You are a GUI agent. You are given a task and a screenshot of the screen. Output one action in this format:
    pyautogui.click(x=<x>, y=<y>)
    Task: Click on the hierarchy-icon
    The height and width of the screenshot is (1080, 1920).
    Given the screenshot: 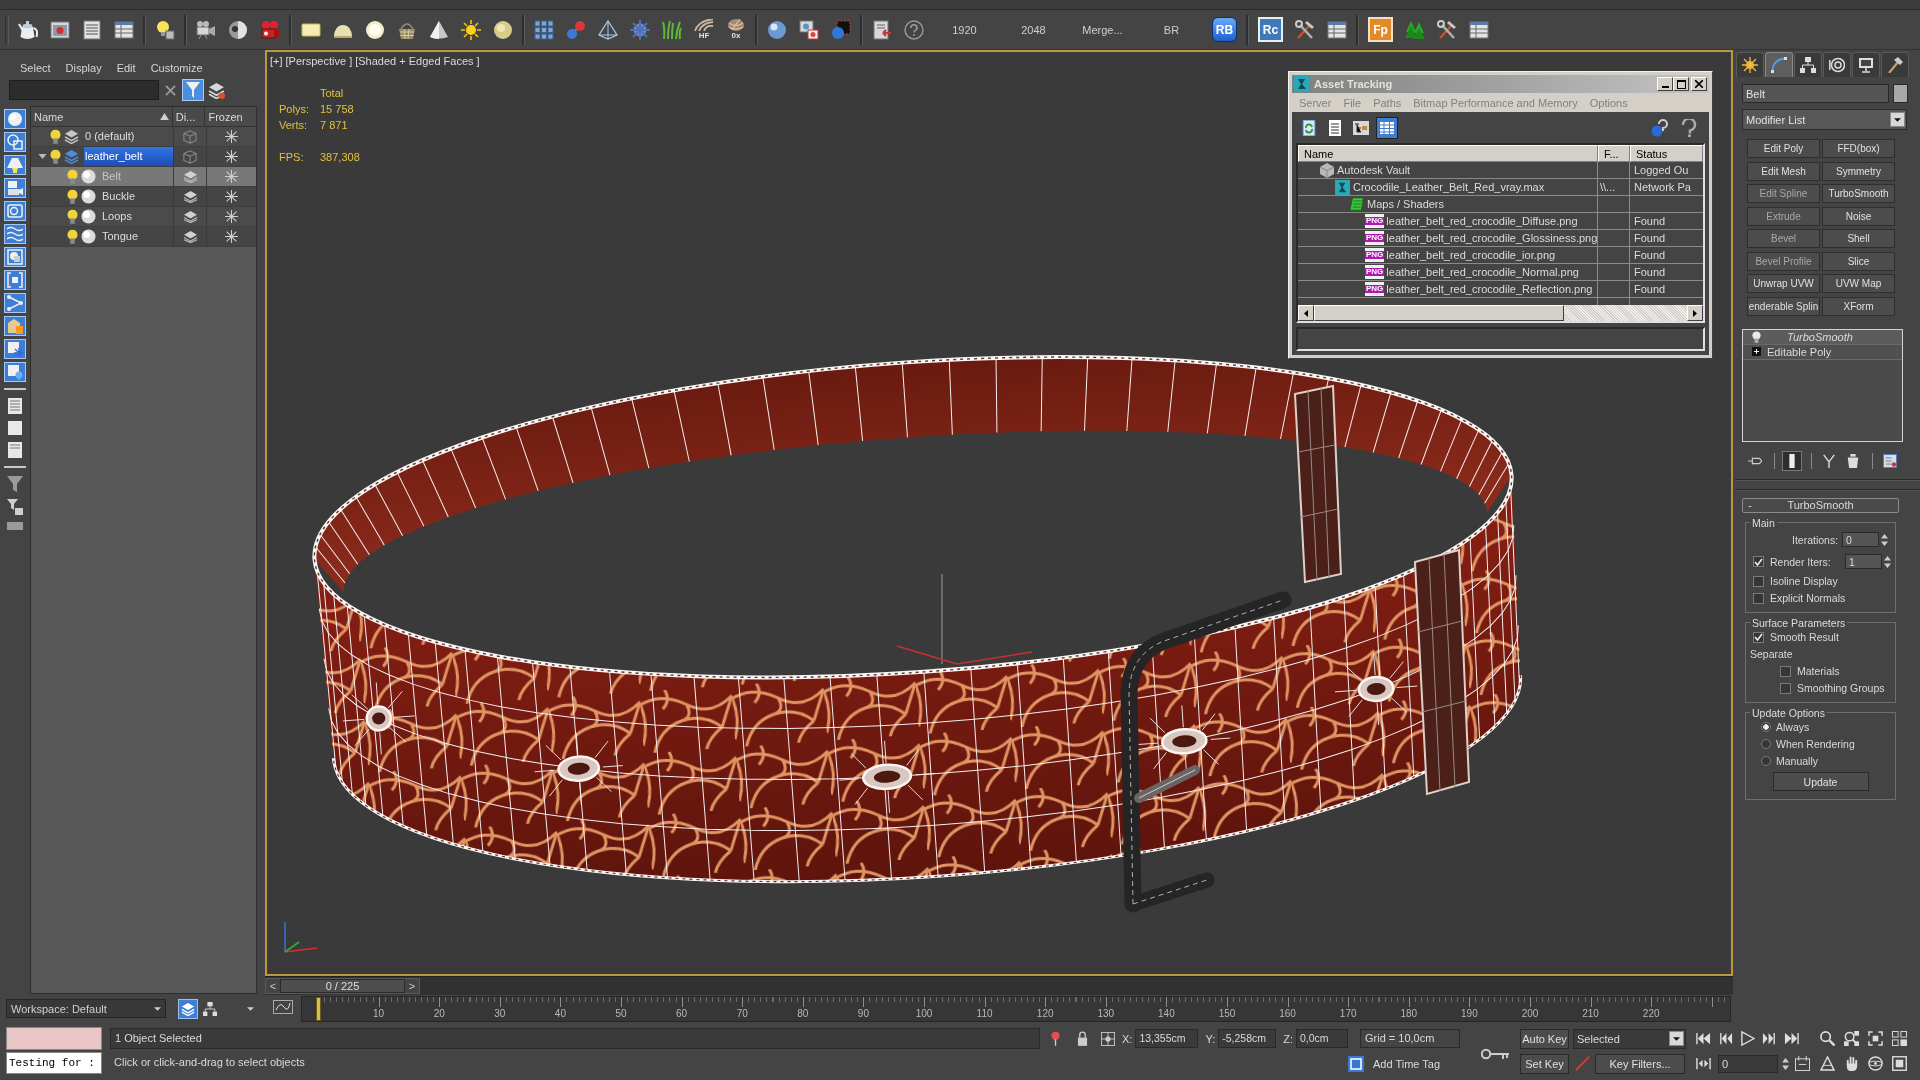 What is the action you would take?
    pyautogui.click(x=210, y=1008)
    